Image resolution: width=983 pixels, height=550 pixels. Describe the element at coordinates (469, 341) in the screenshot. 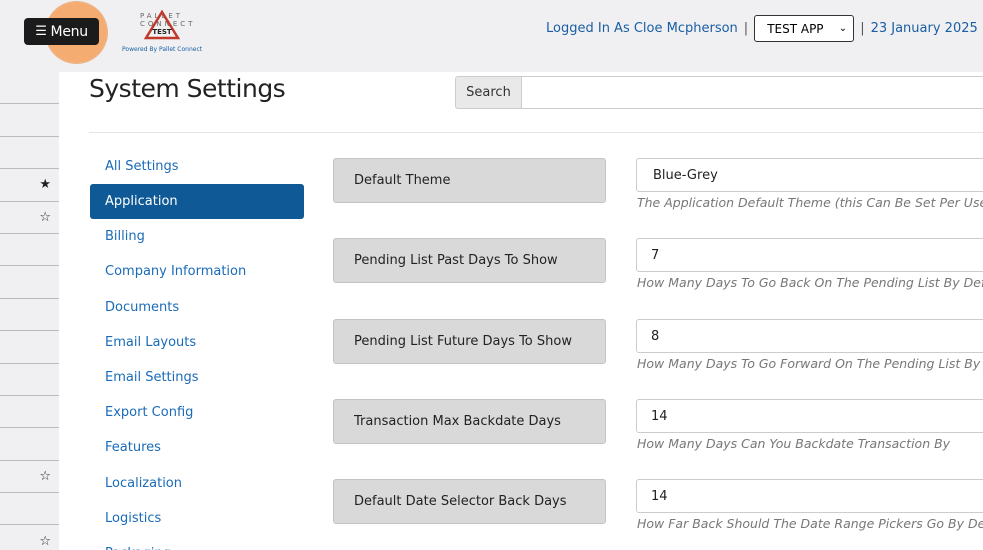

I see `setting-label: Pending List Future Days To Show` at that location.